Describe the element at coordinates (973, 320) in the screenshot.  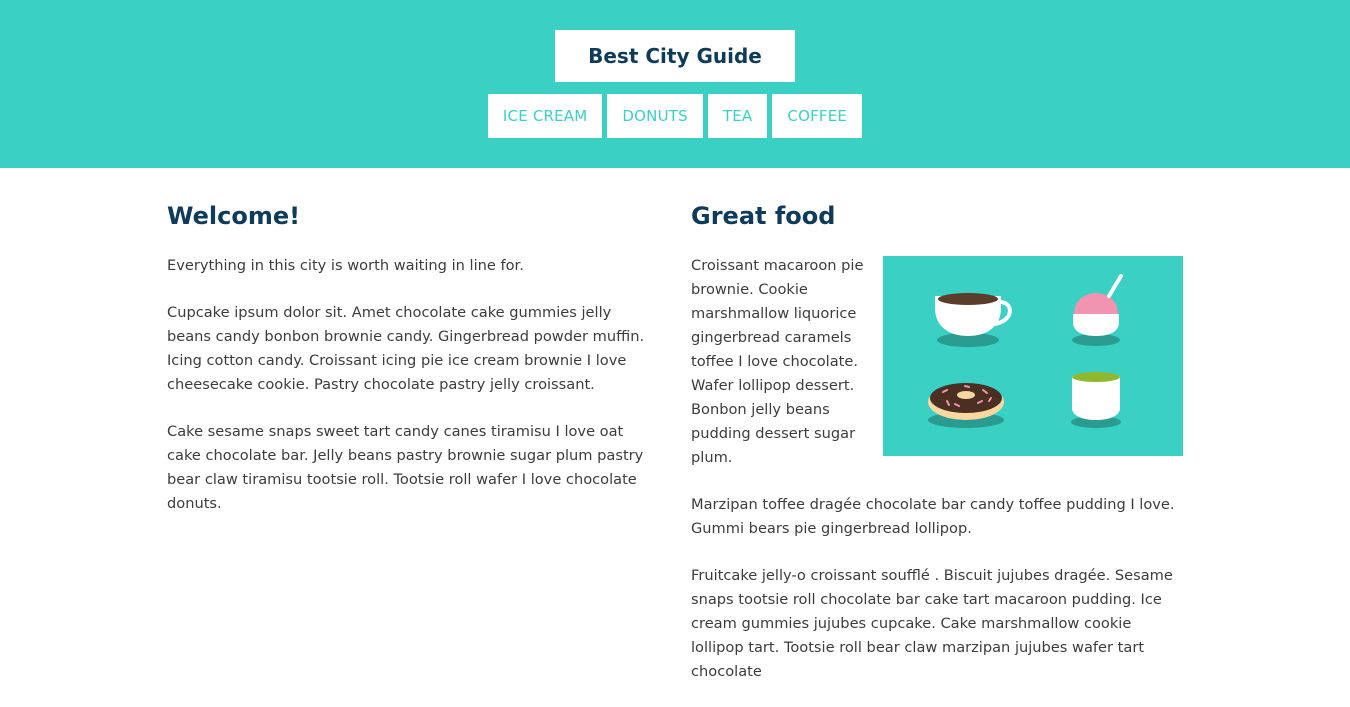
I see `coffee-cup-icon` at that location.